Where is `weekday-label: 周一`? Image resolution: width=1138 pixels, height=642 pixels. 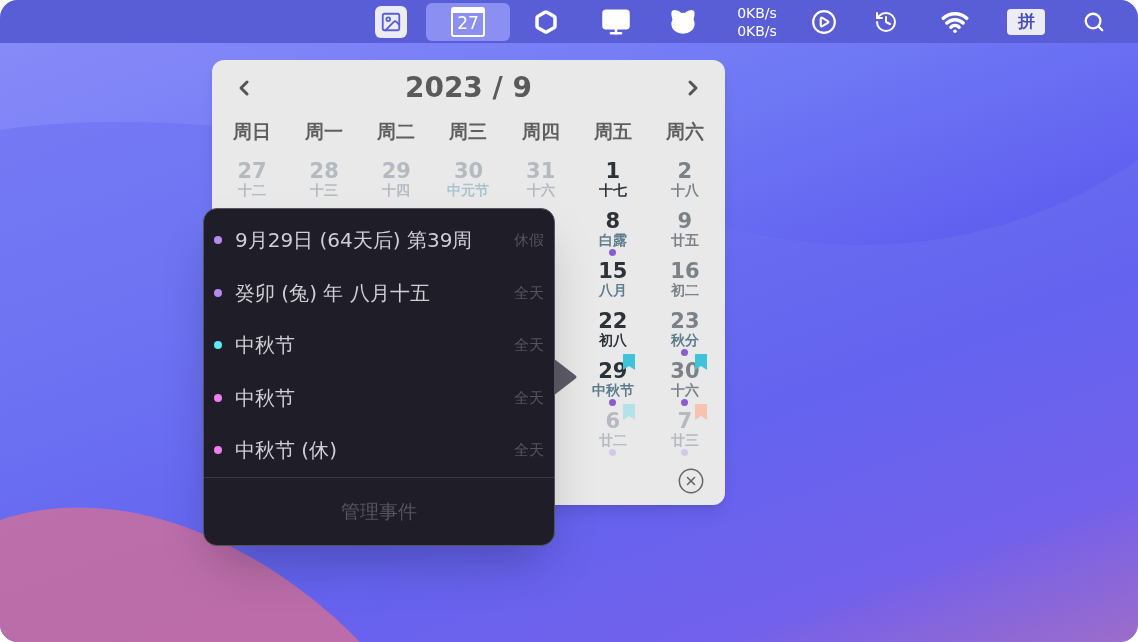
weekday-label: 周一 is located at coordinates (324, 131).